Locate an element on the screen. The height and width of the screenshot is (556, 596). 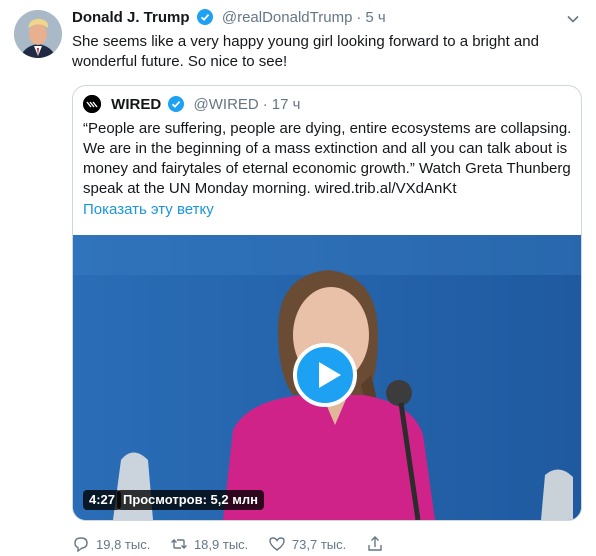
chevron-down-icon is located at coordinates (573, 19).